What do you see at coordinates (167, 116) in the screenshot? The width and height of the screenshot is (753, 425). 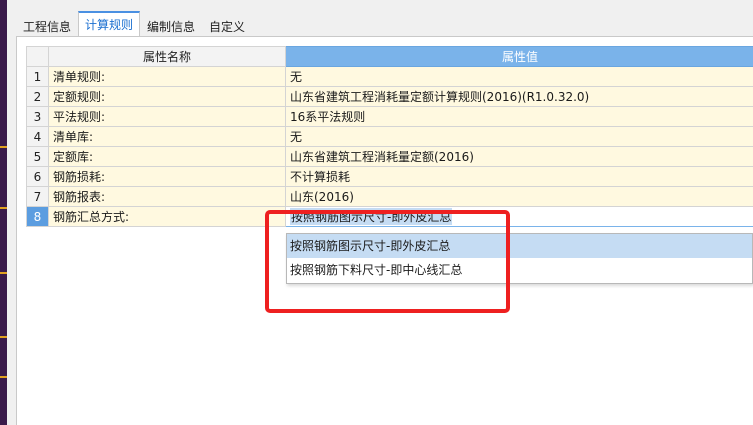 I see `property-name-cell: 平法规则:` at bounding box center [167, 116].